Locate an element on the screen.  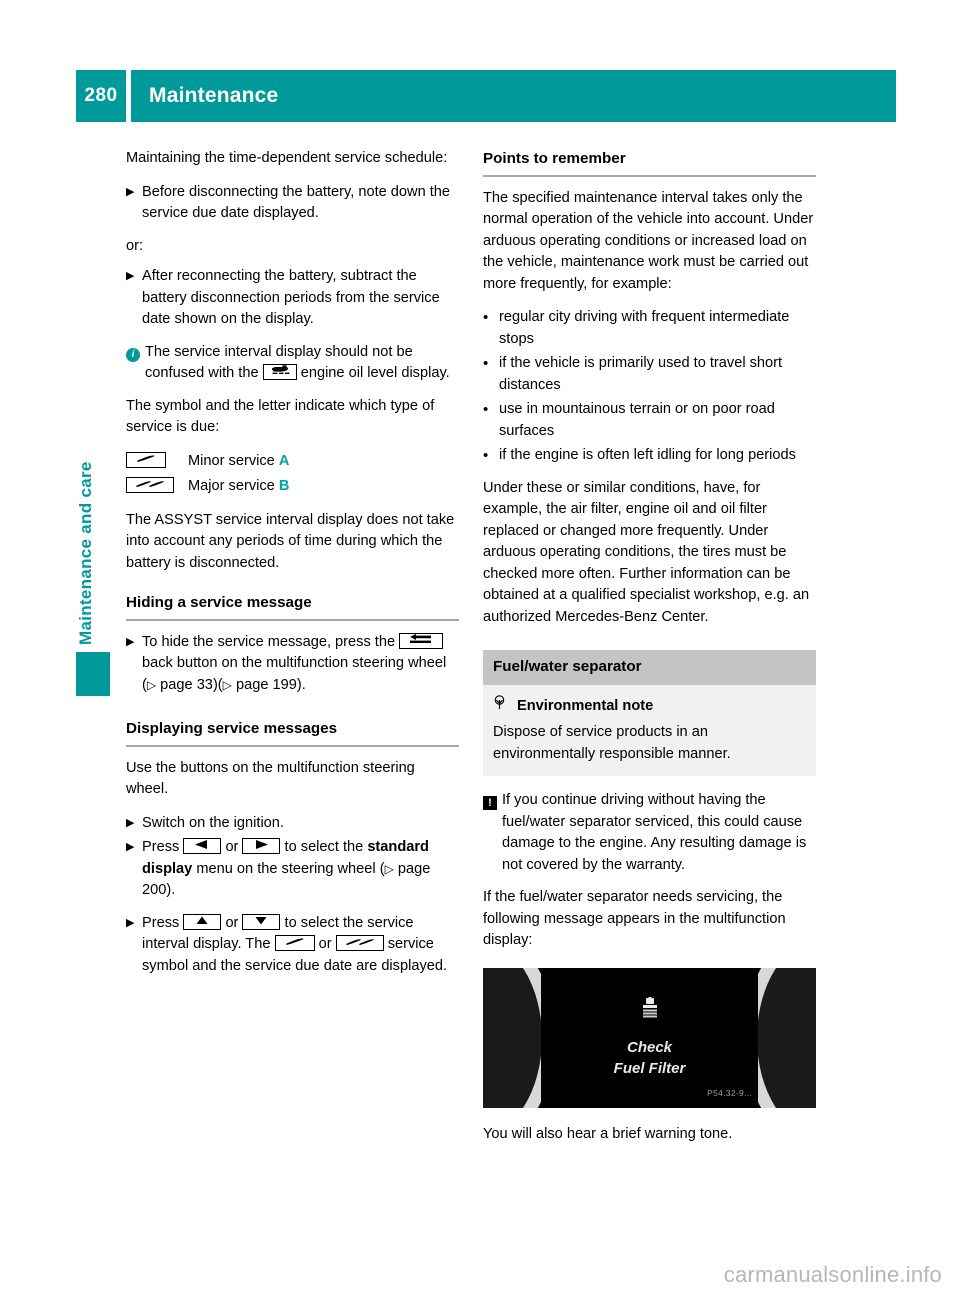
major-service-letter: B is located at coordinates (284, 486).